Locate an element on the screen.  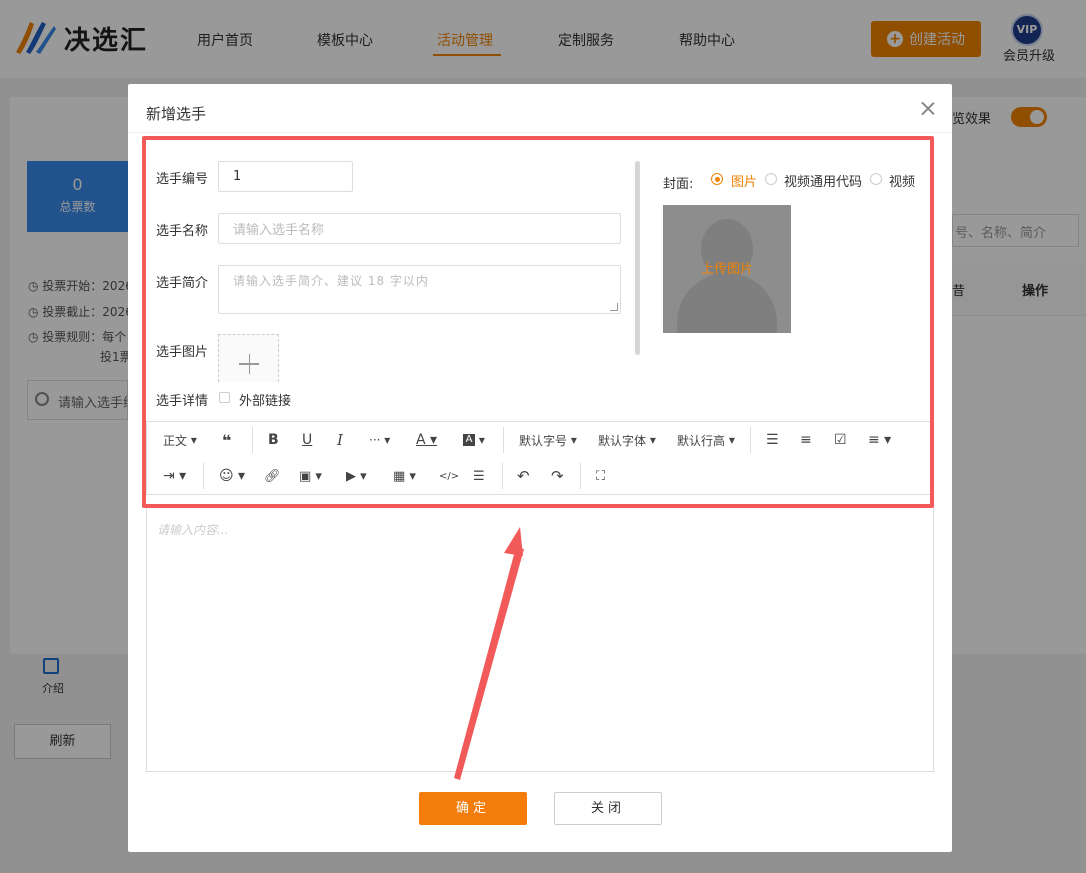
close-button: 关闭 is located at coordinates (608, 808).